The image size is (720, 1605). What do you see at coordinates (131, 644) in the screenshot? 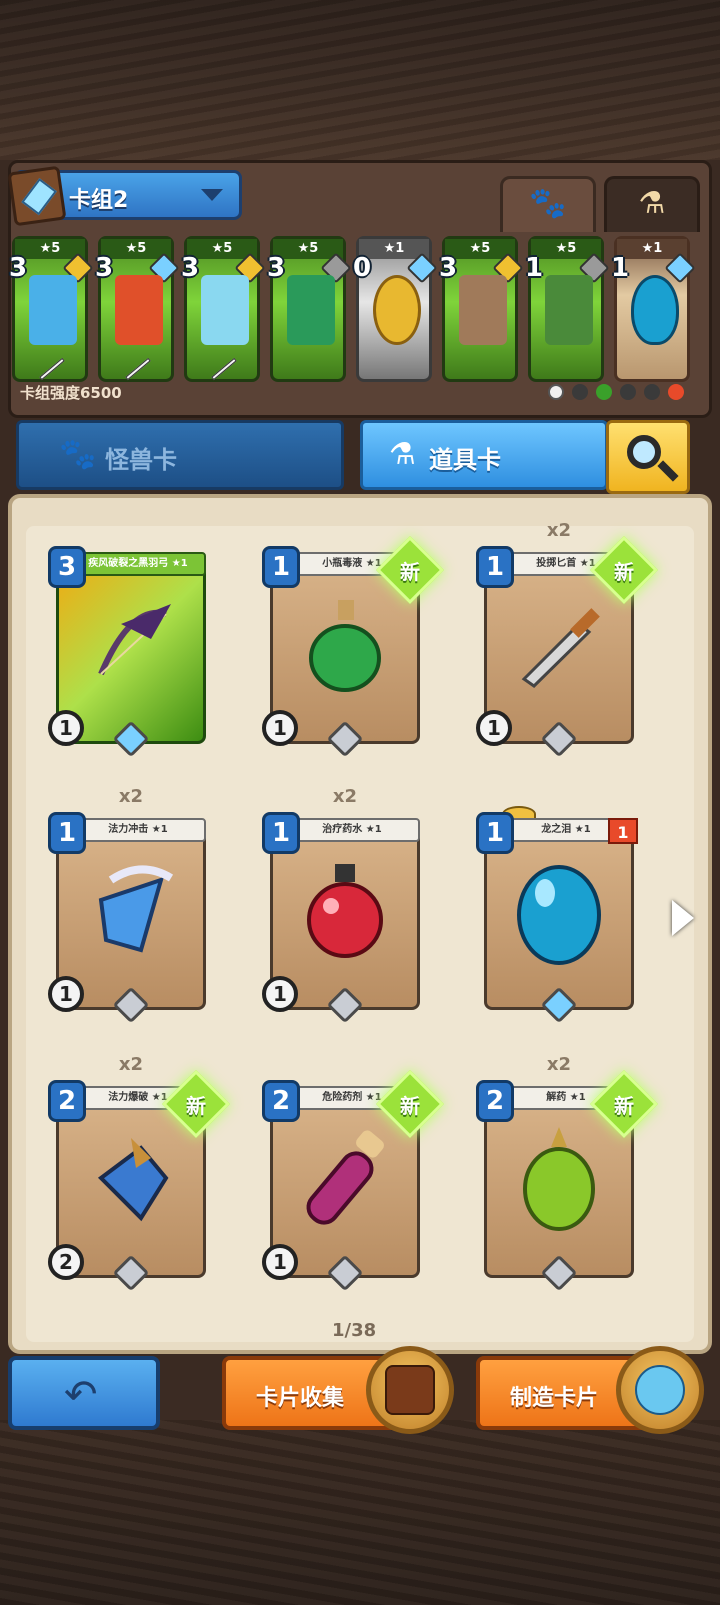
I see `black-feather-bow-icon` at bounding box center [131, 644].